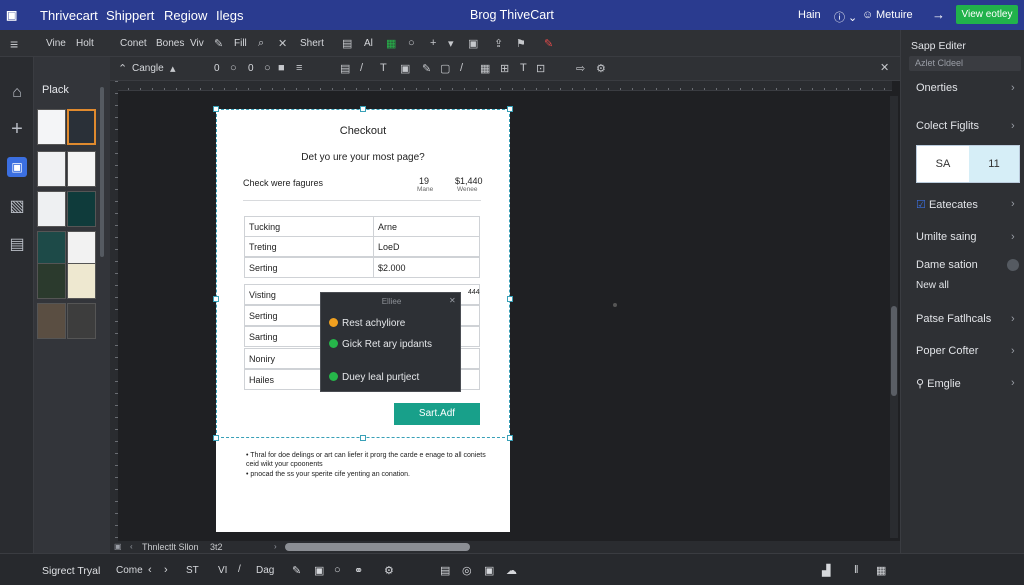  Describe the element at coordinates (845, 17) in the screenshot. I see `help-icon: ⓘ ⌄` at that location.